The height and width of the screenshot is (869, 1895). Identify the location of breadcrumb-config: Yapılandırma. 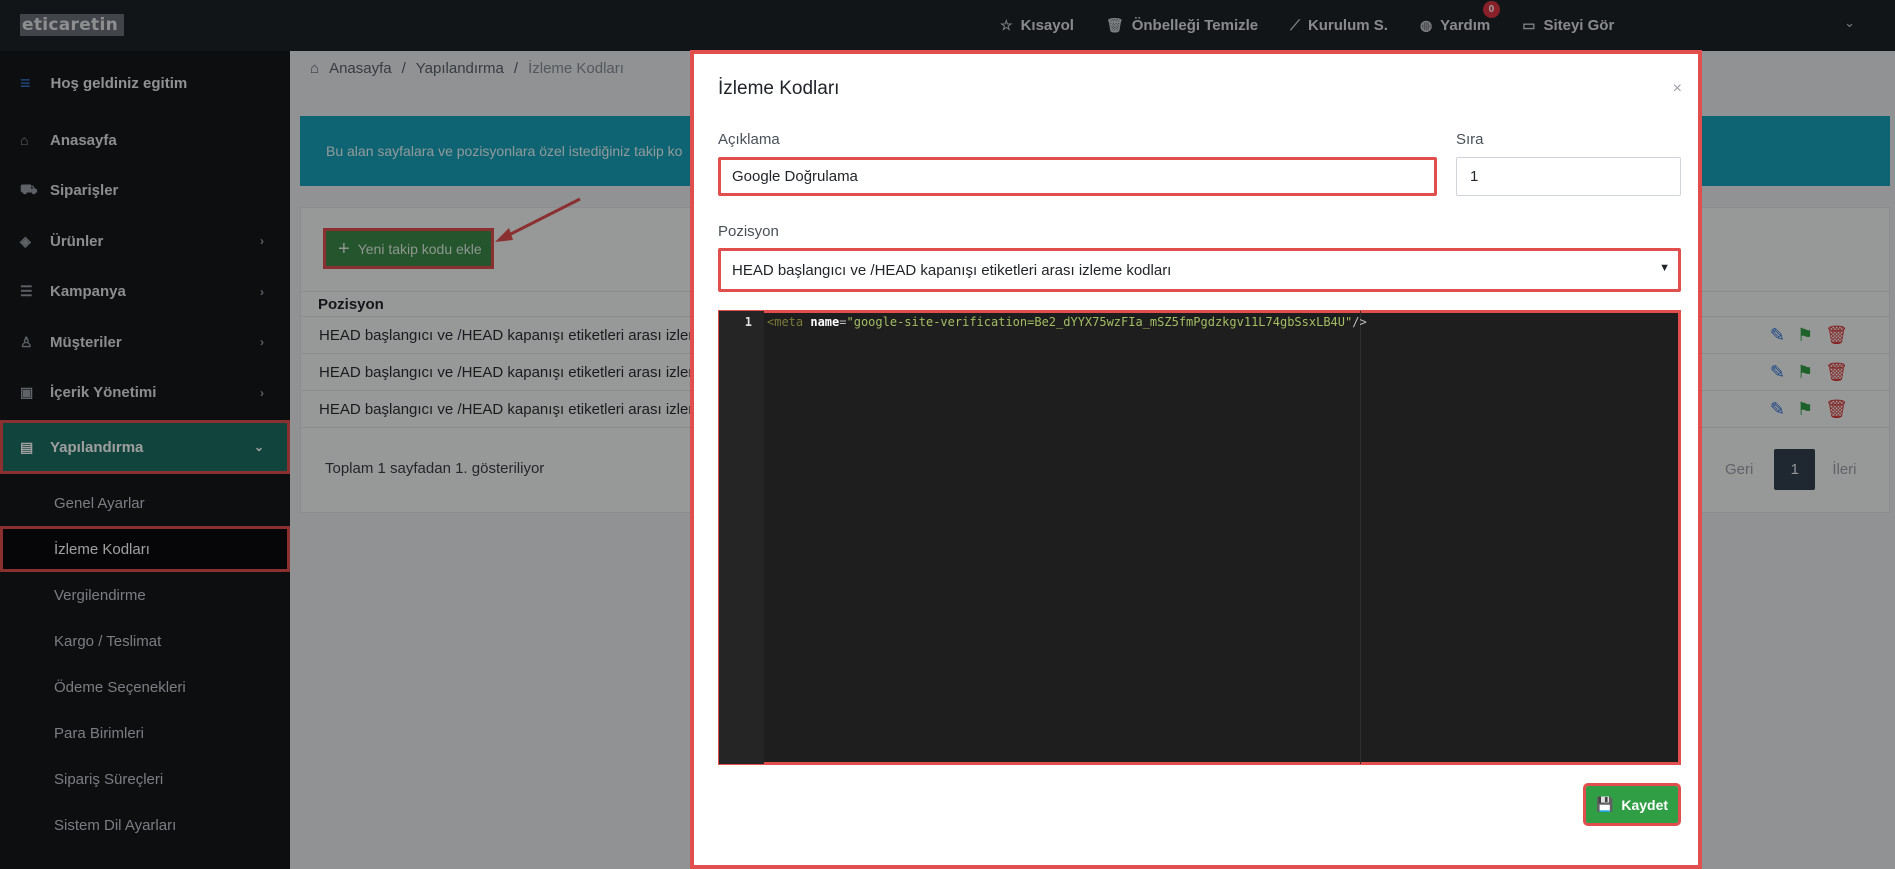
(460, 68).